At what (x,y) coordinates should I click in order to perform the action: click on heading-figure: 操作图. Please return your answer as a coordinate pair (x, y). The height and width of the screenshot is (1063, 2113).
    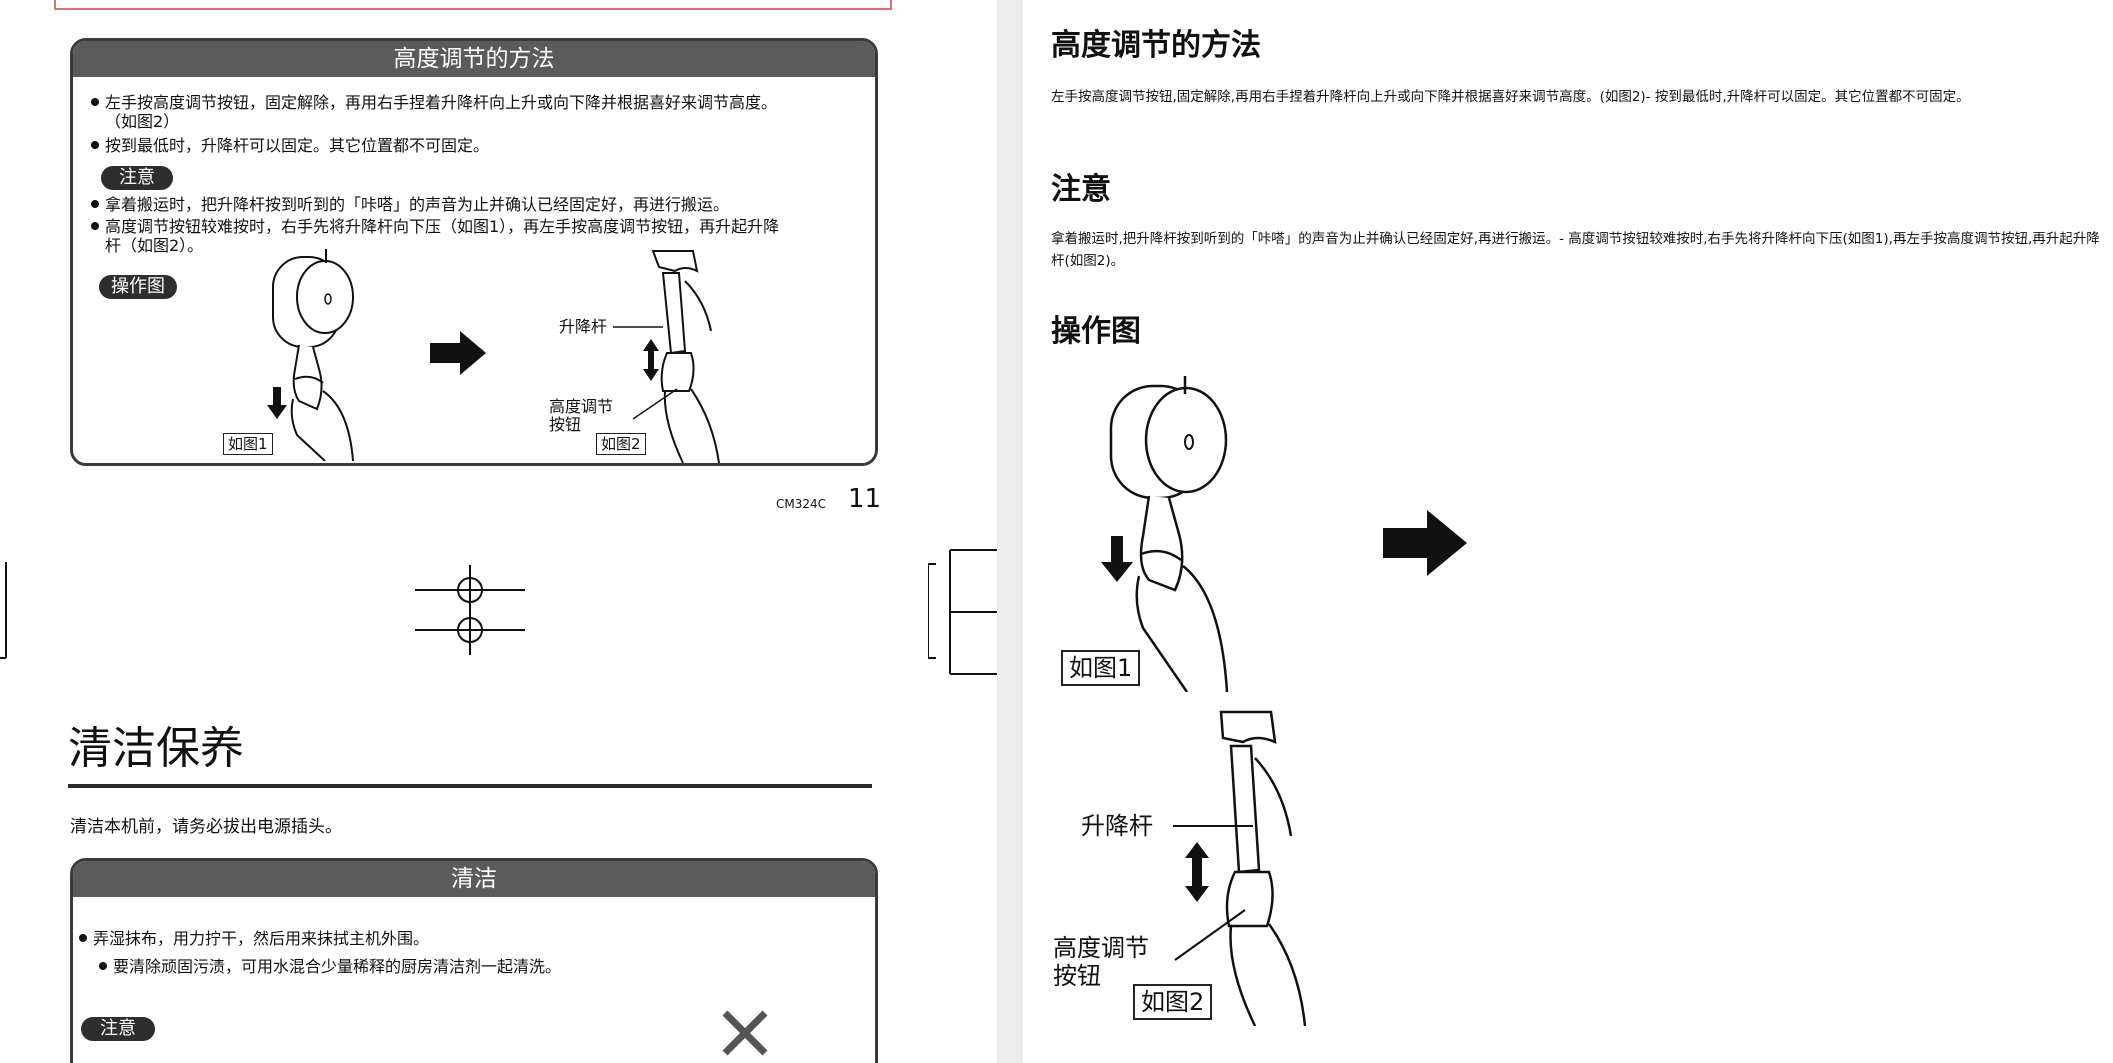
    Looking at the image, I should click on (1096, 331).